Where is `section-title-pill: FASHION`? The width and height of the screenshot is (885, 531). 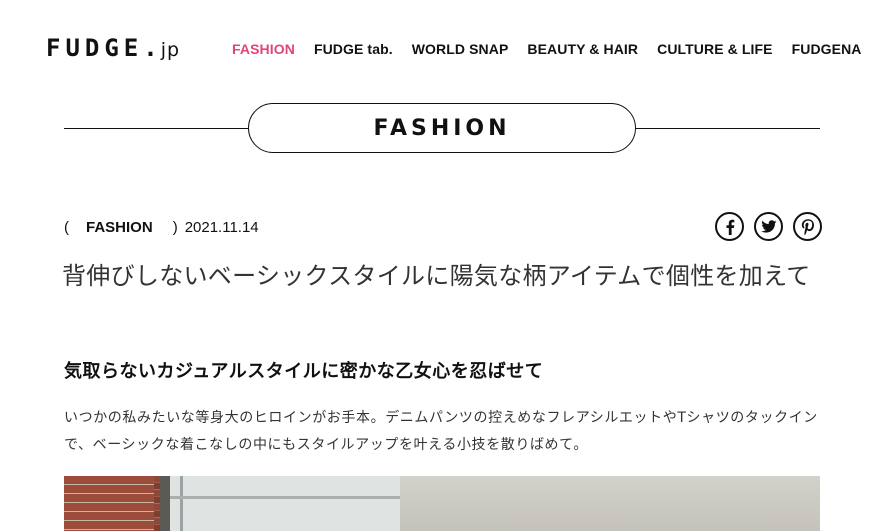
section-title-pill: FASHION is located at coordinates (442, 128).